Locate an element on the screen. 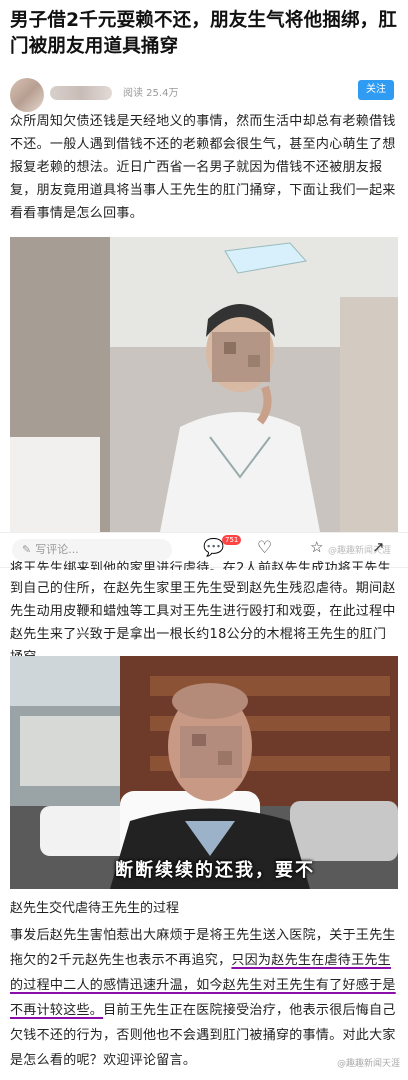  image-caption: 赵先生交代虐待王先生的过程 is located at coordinates (95, 908).